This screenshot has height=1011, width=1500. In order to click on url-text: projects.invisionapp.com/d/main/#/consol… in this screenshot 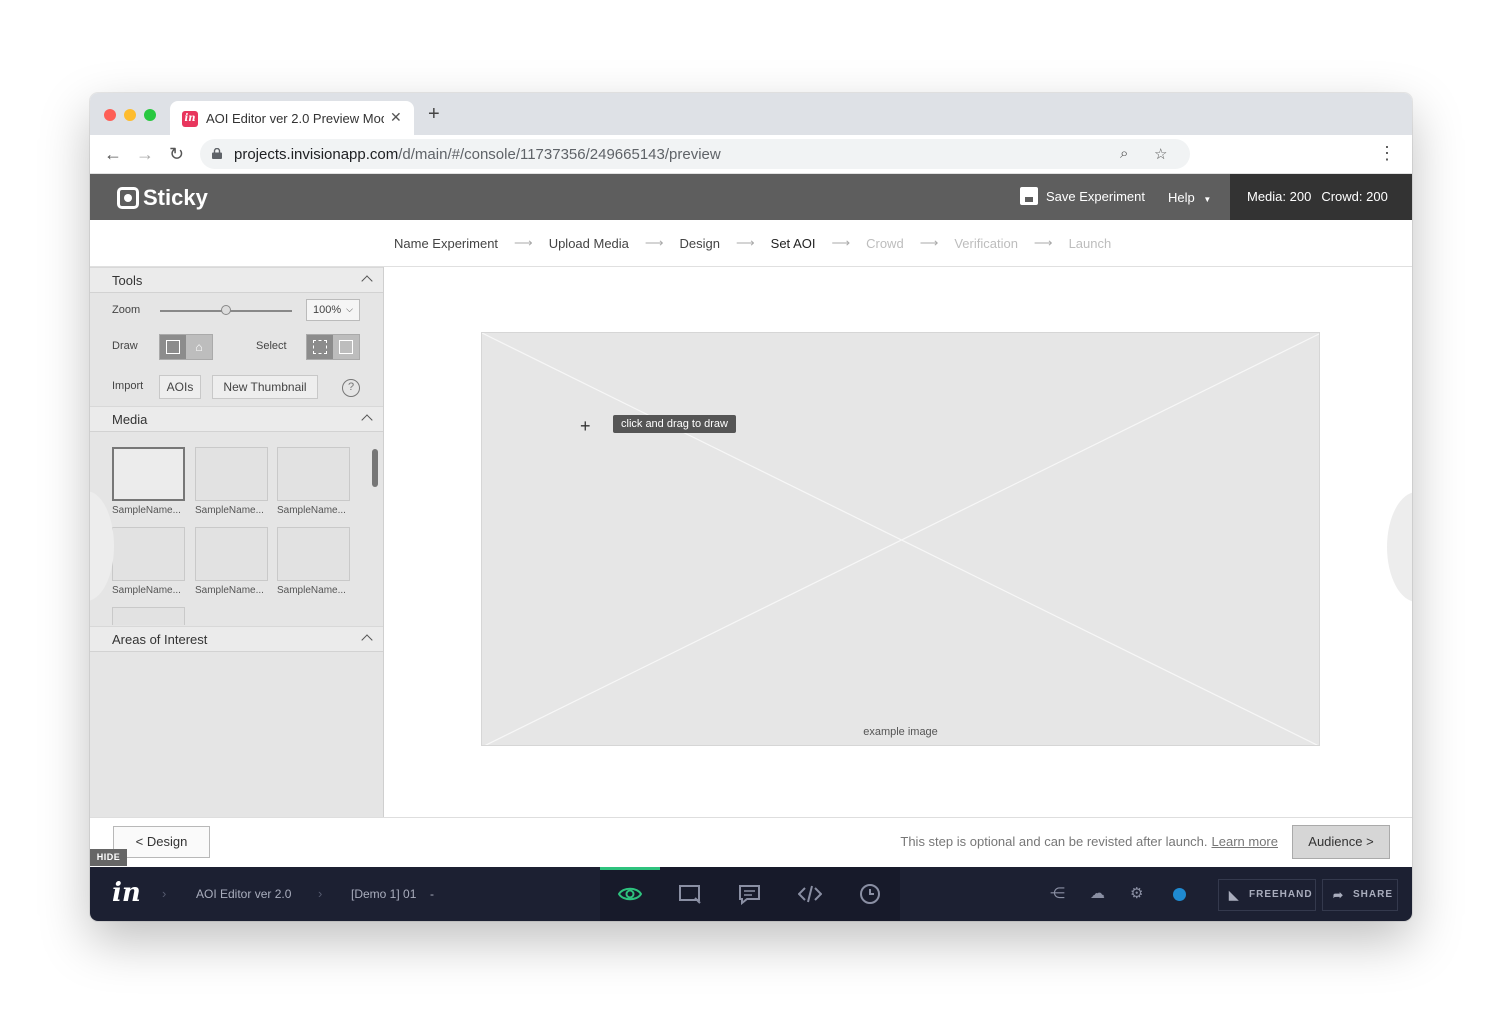, I will do `click(477, 154)`.